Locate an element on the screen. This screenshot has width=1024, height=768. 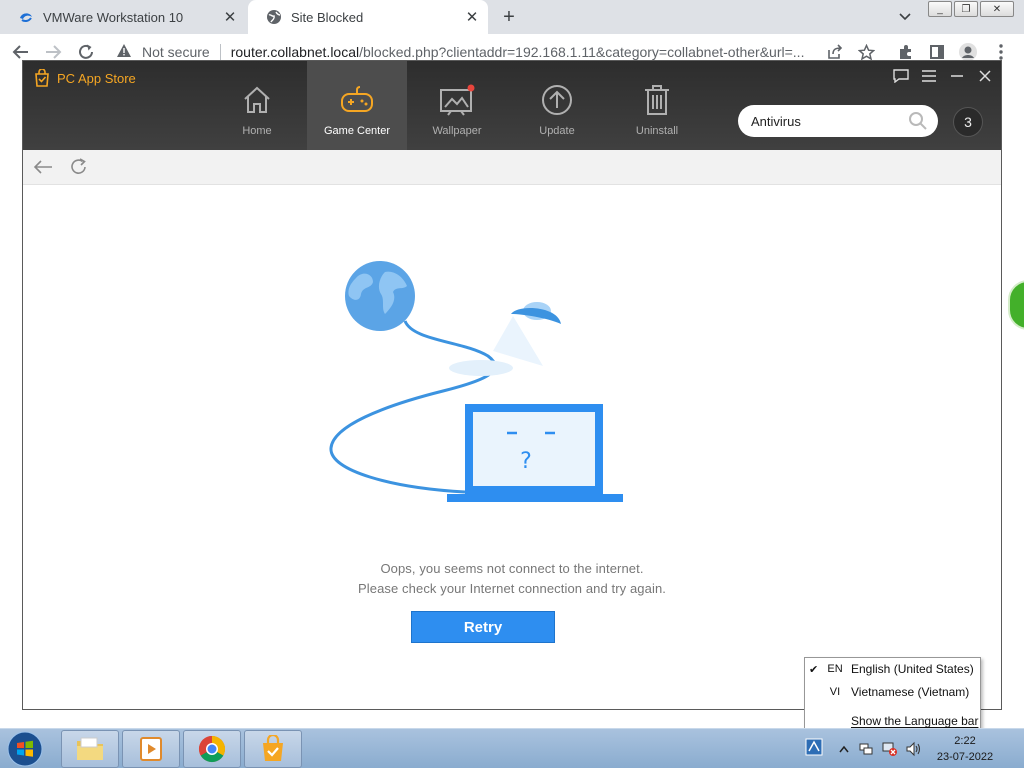
taskbar-explorer-button is located at coordinates (90, 749).